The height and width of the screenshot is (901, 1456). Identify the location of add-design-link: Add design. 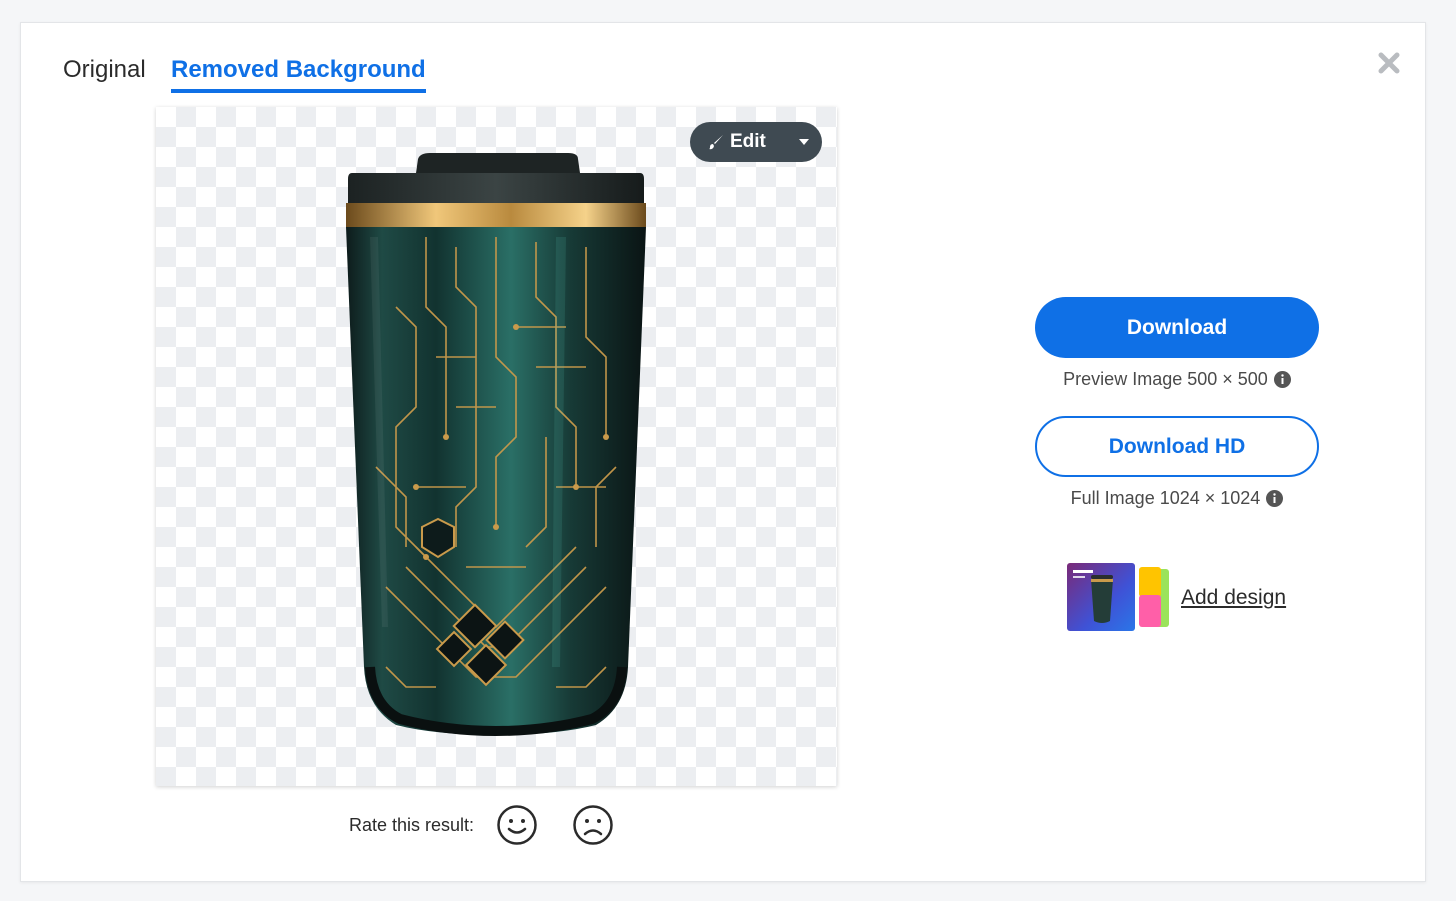
(1176, 598).